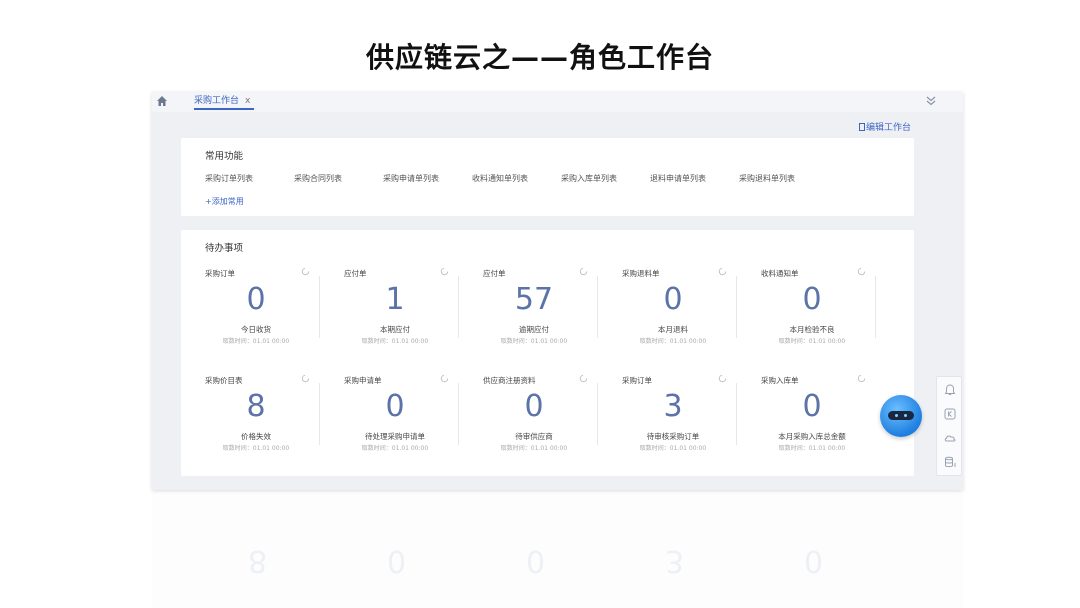  I want to click on card-label: 本月采购入库总金额, so click(812, 436).